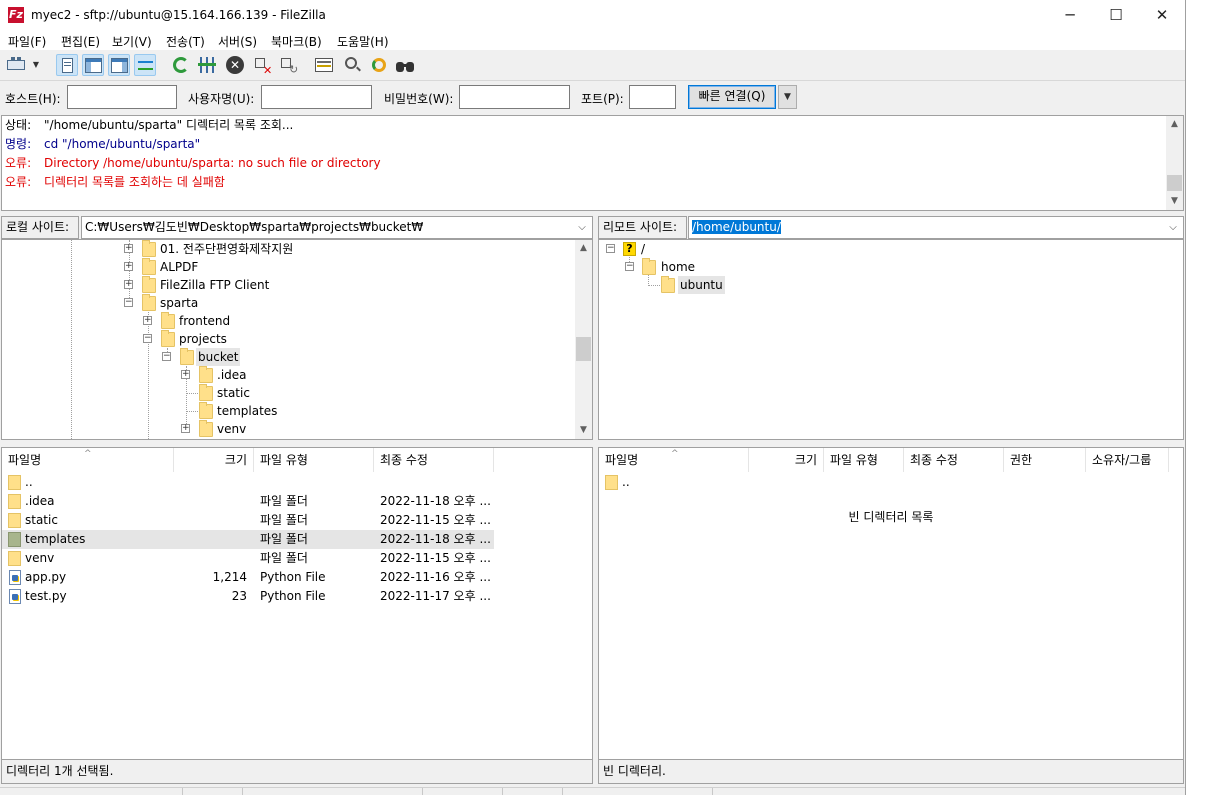 The width and height of the screenshot is (1219, 795). What do you see at coordinates (289, 249) in the screenshot?
I see `tree-item: + 01. 전주단편영화제작지원` at bounding box center [289, 249].